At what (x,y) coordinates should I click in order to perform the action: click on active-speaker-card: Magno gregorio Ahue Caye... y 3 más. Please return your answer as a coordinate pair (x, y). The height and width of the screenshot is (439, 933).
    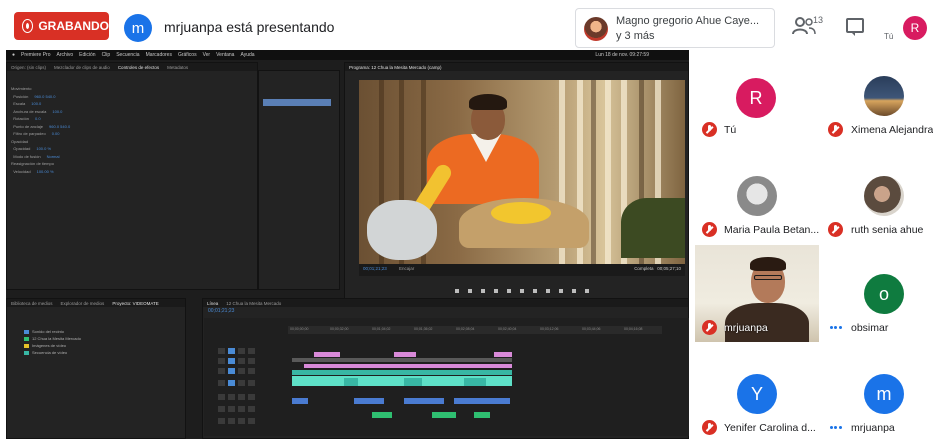
    Looking at the image, I should click on (675, 28).